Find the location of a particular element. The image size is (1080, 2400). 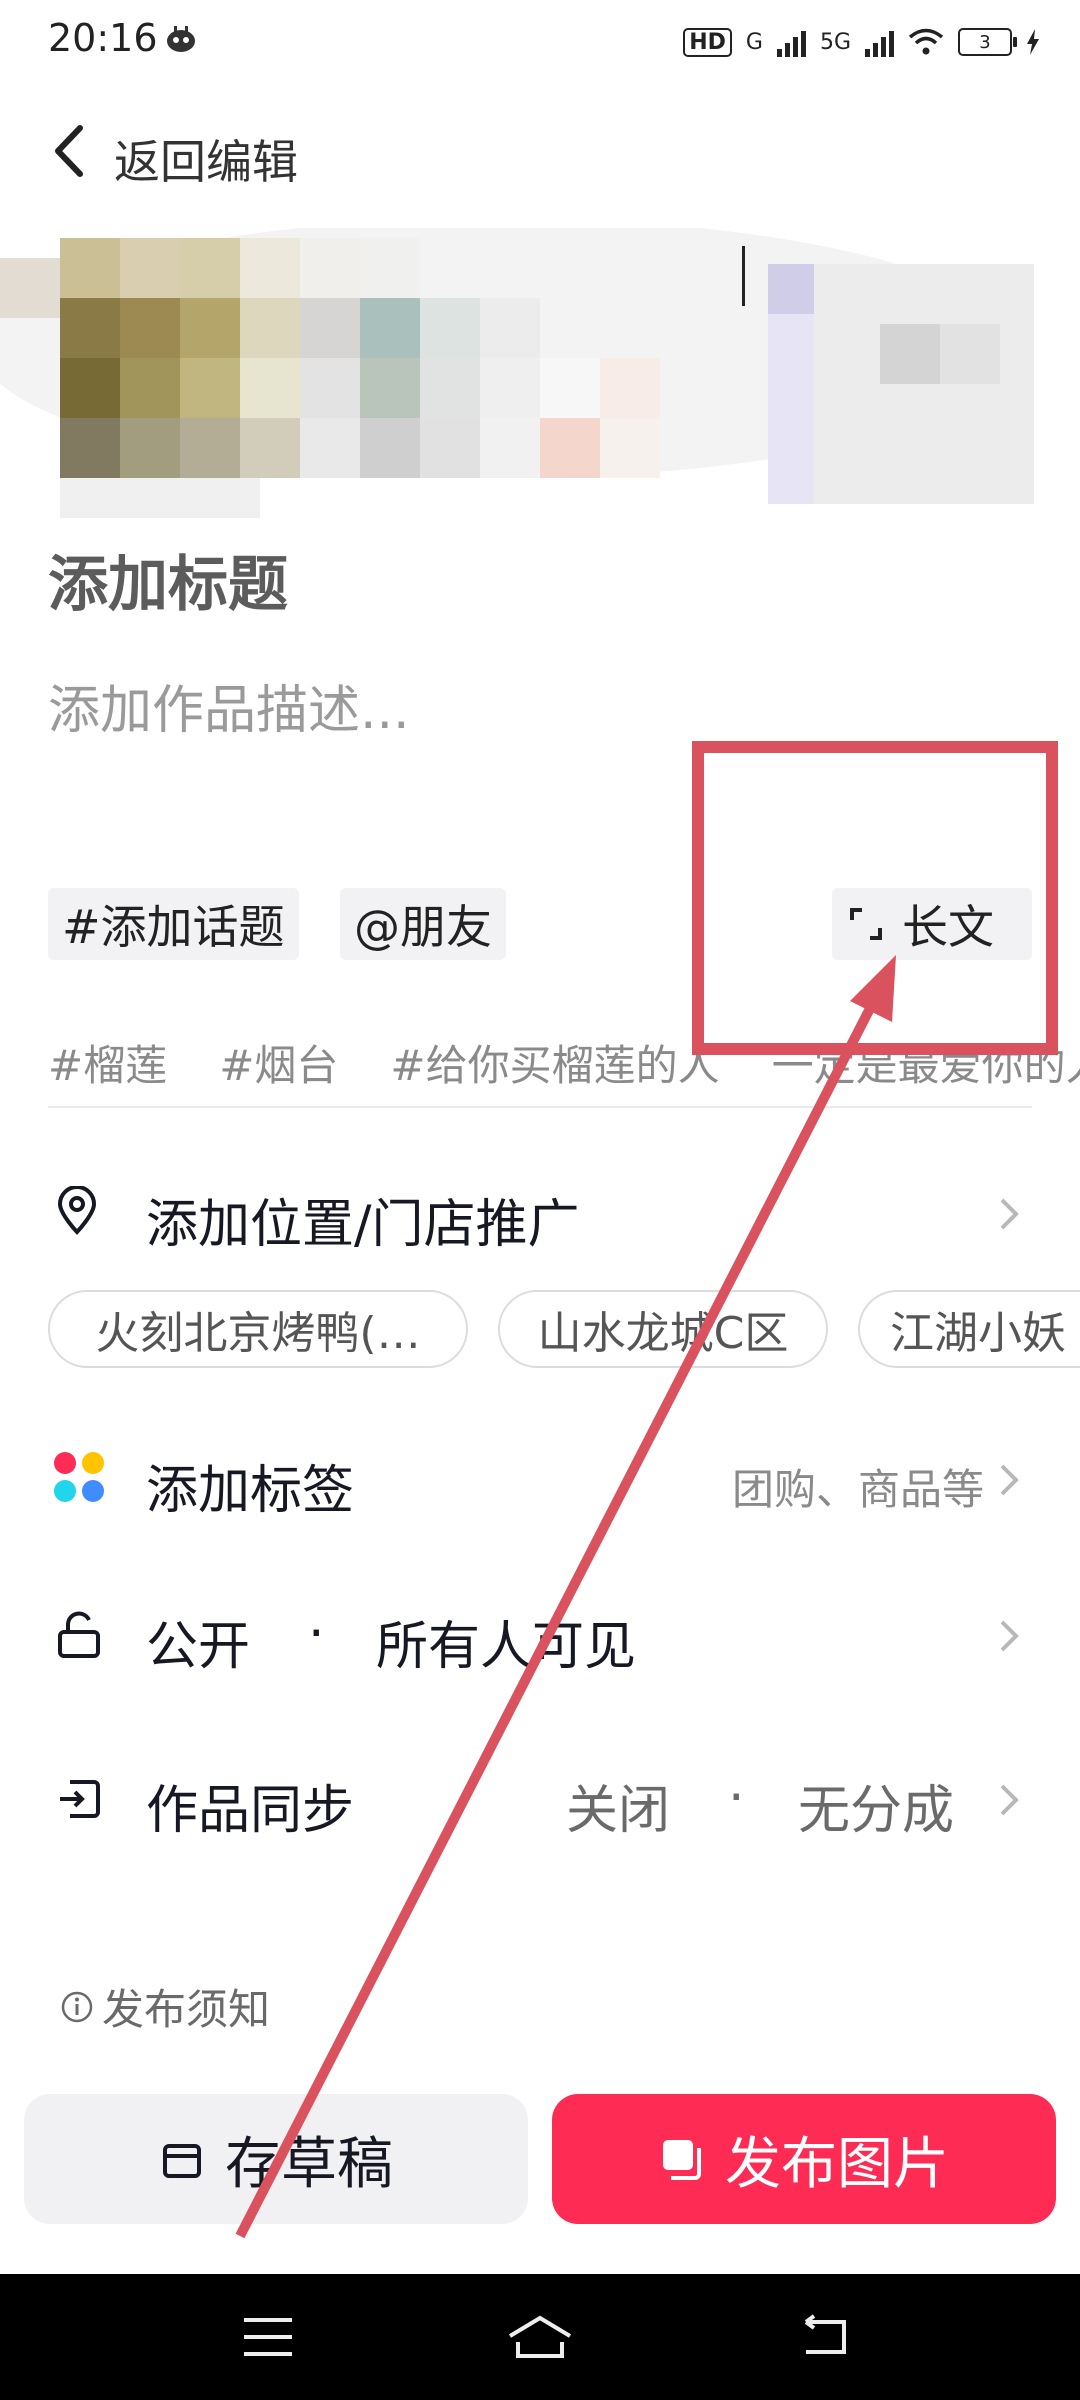

visibility-row: 公开 · 所有人可见 is located at coordinates (540, 1637).